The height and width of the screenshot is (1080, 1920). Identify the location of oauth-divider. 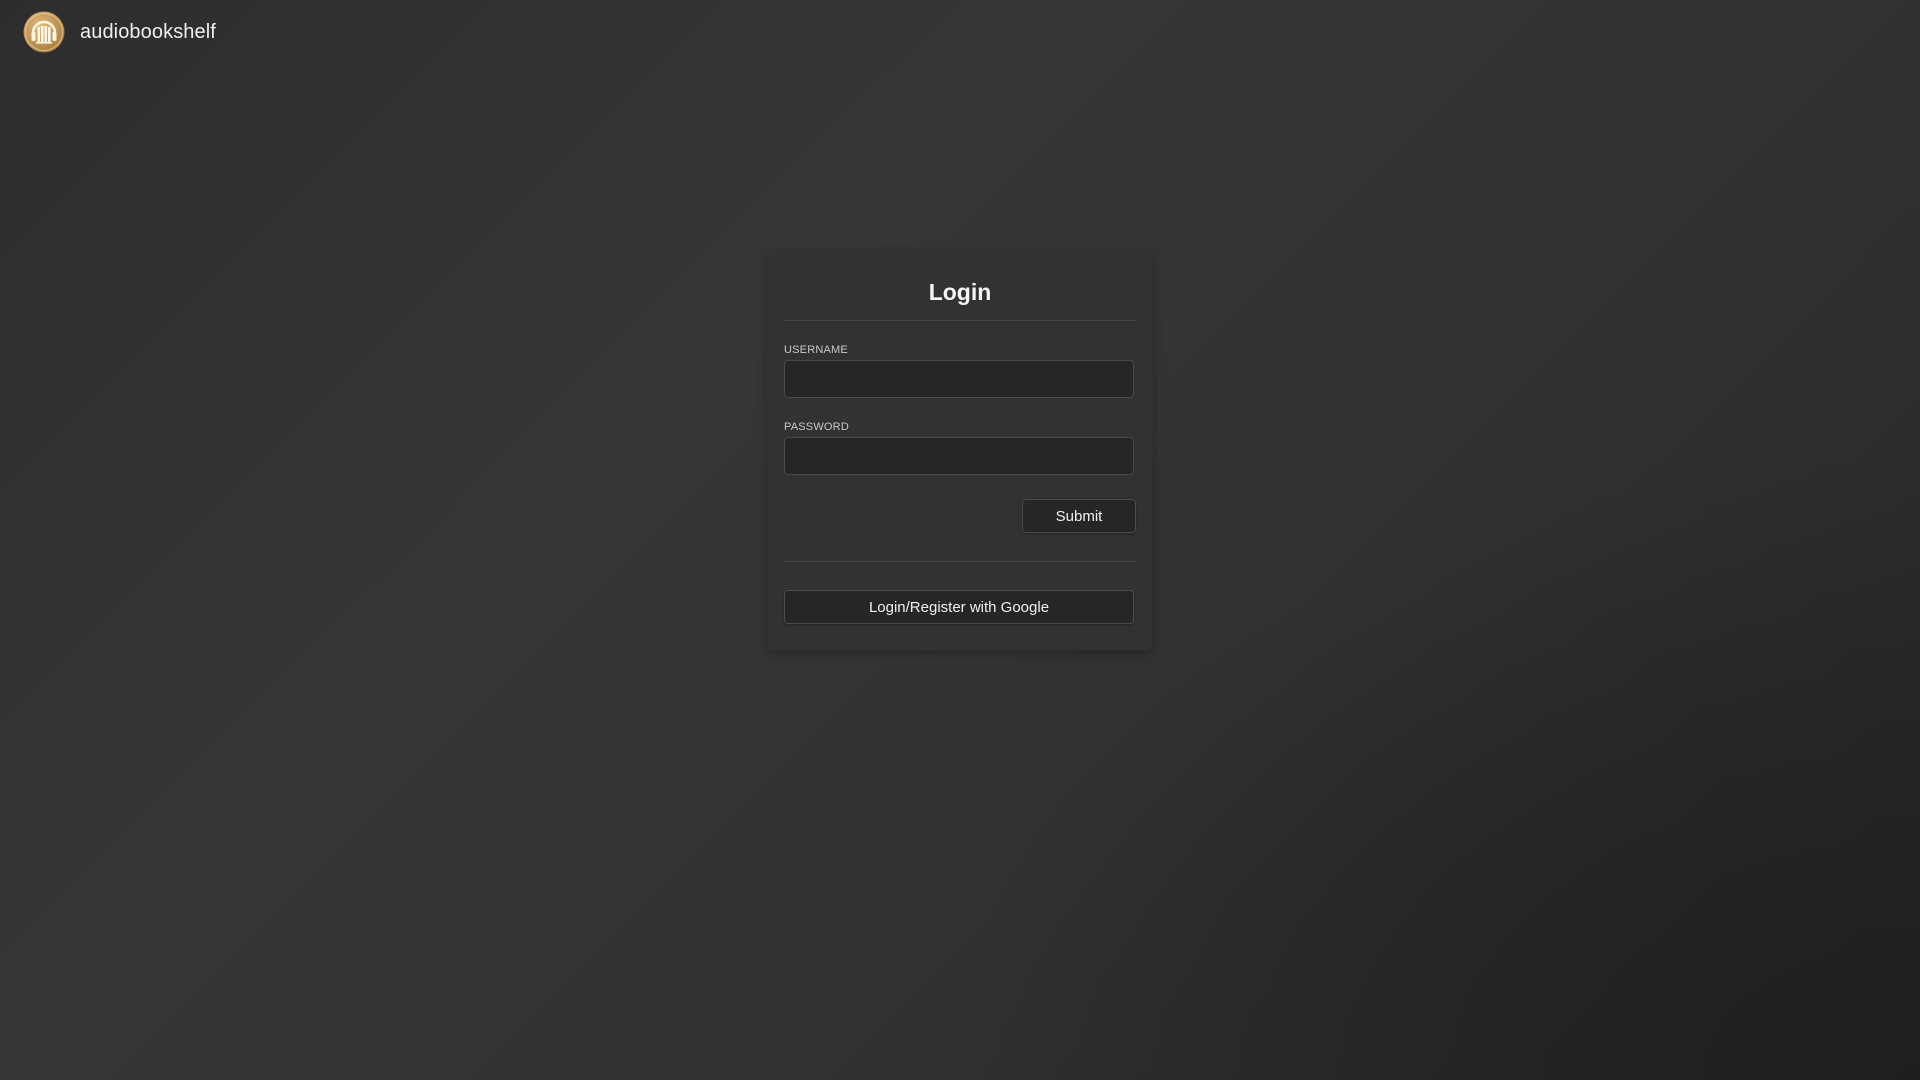
(960, 561).